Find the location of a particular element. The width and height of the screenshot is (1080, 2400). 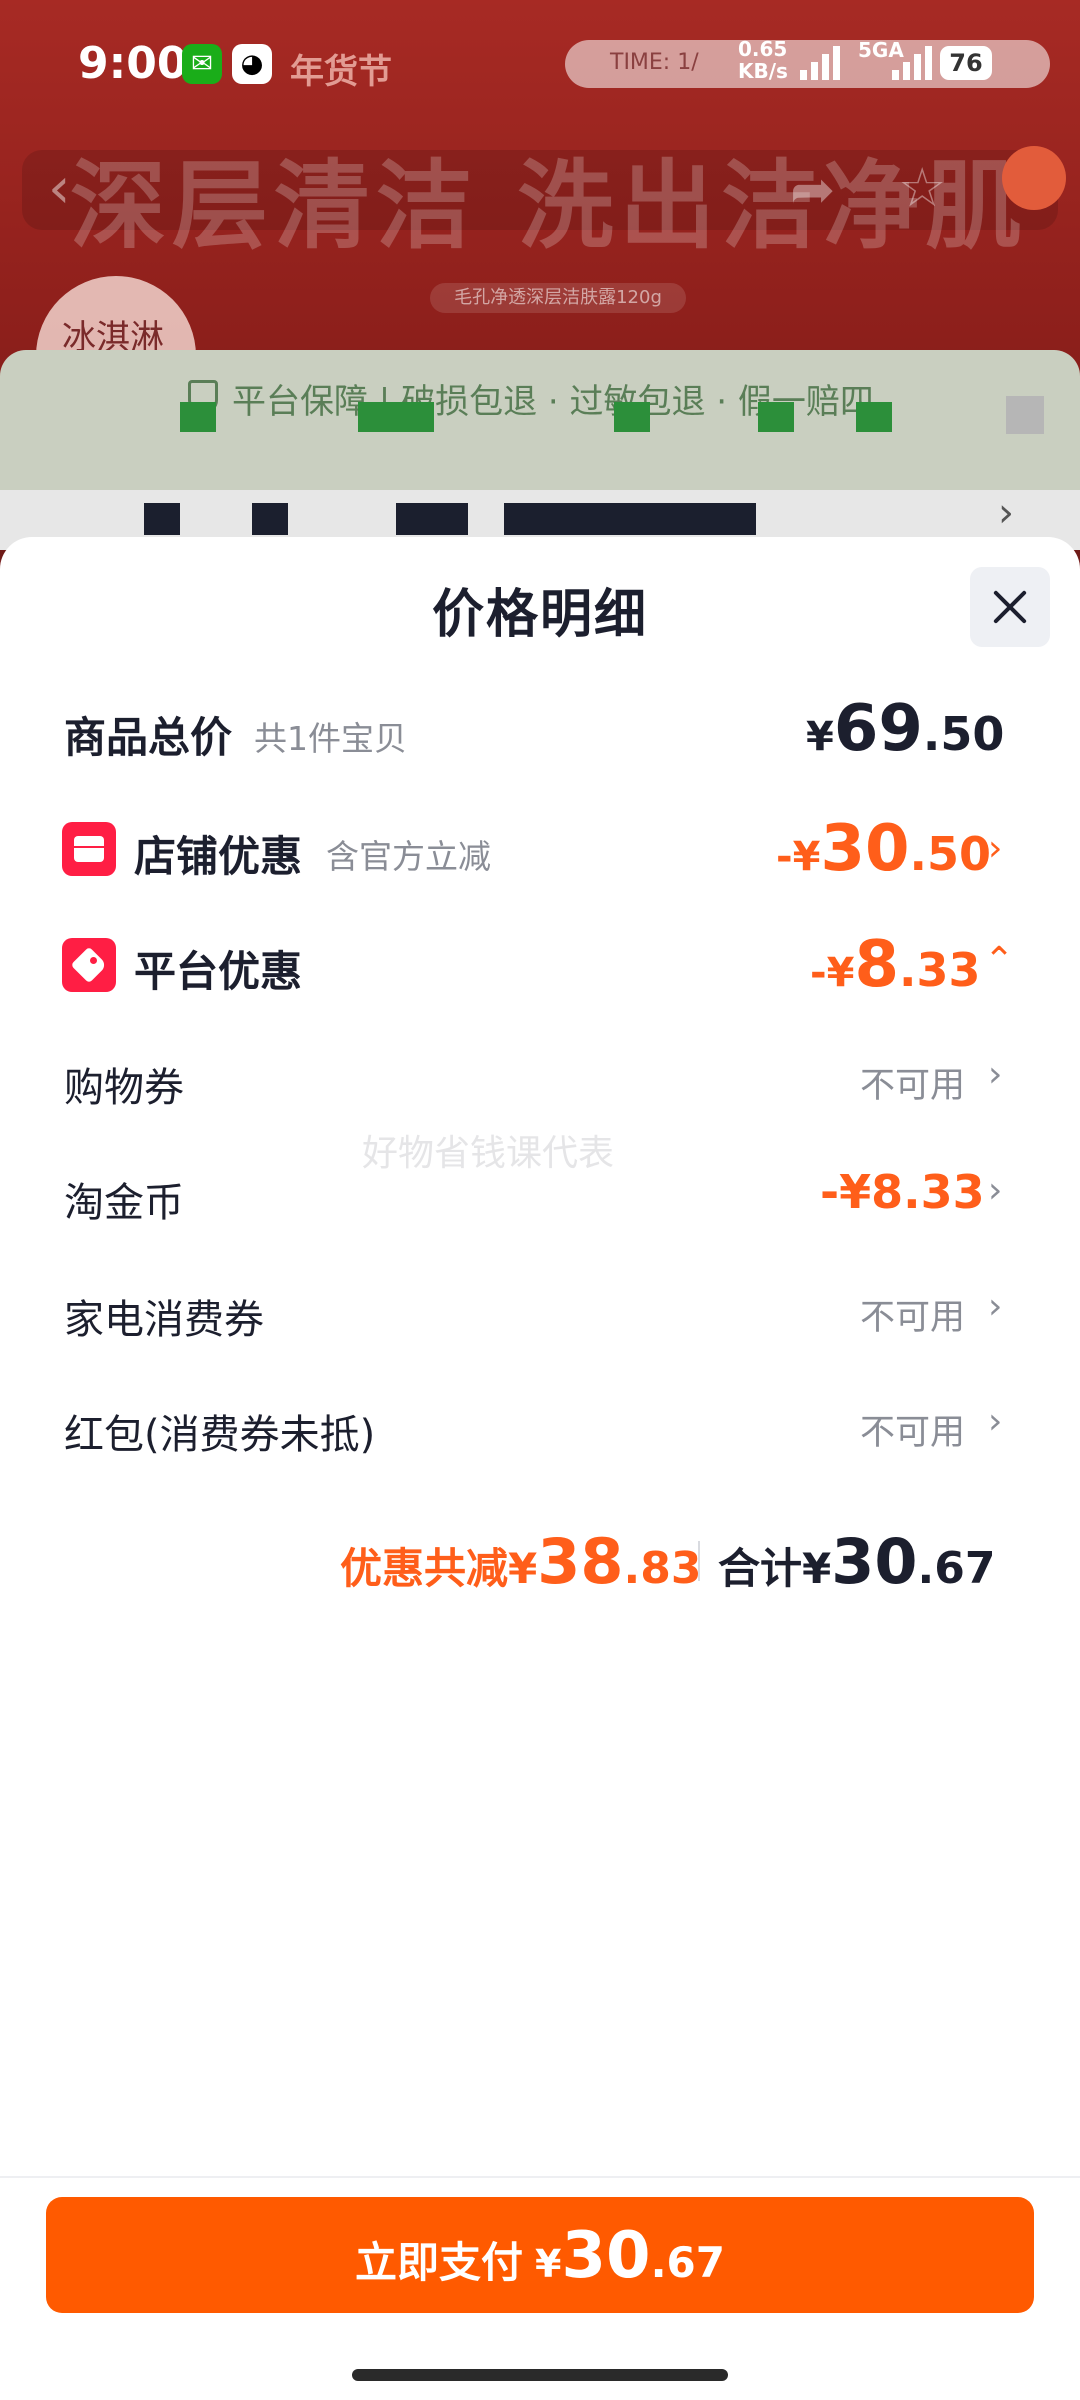

wechat-icon: ✉ is located at coordinates (202, 64).